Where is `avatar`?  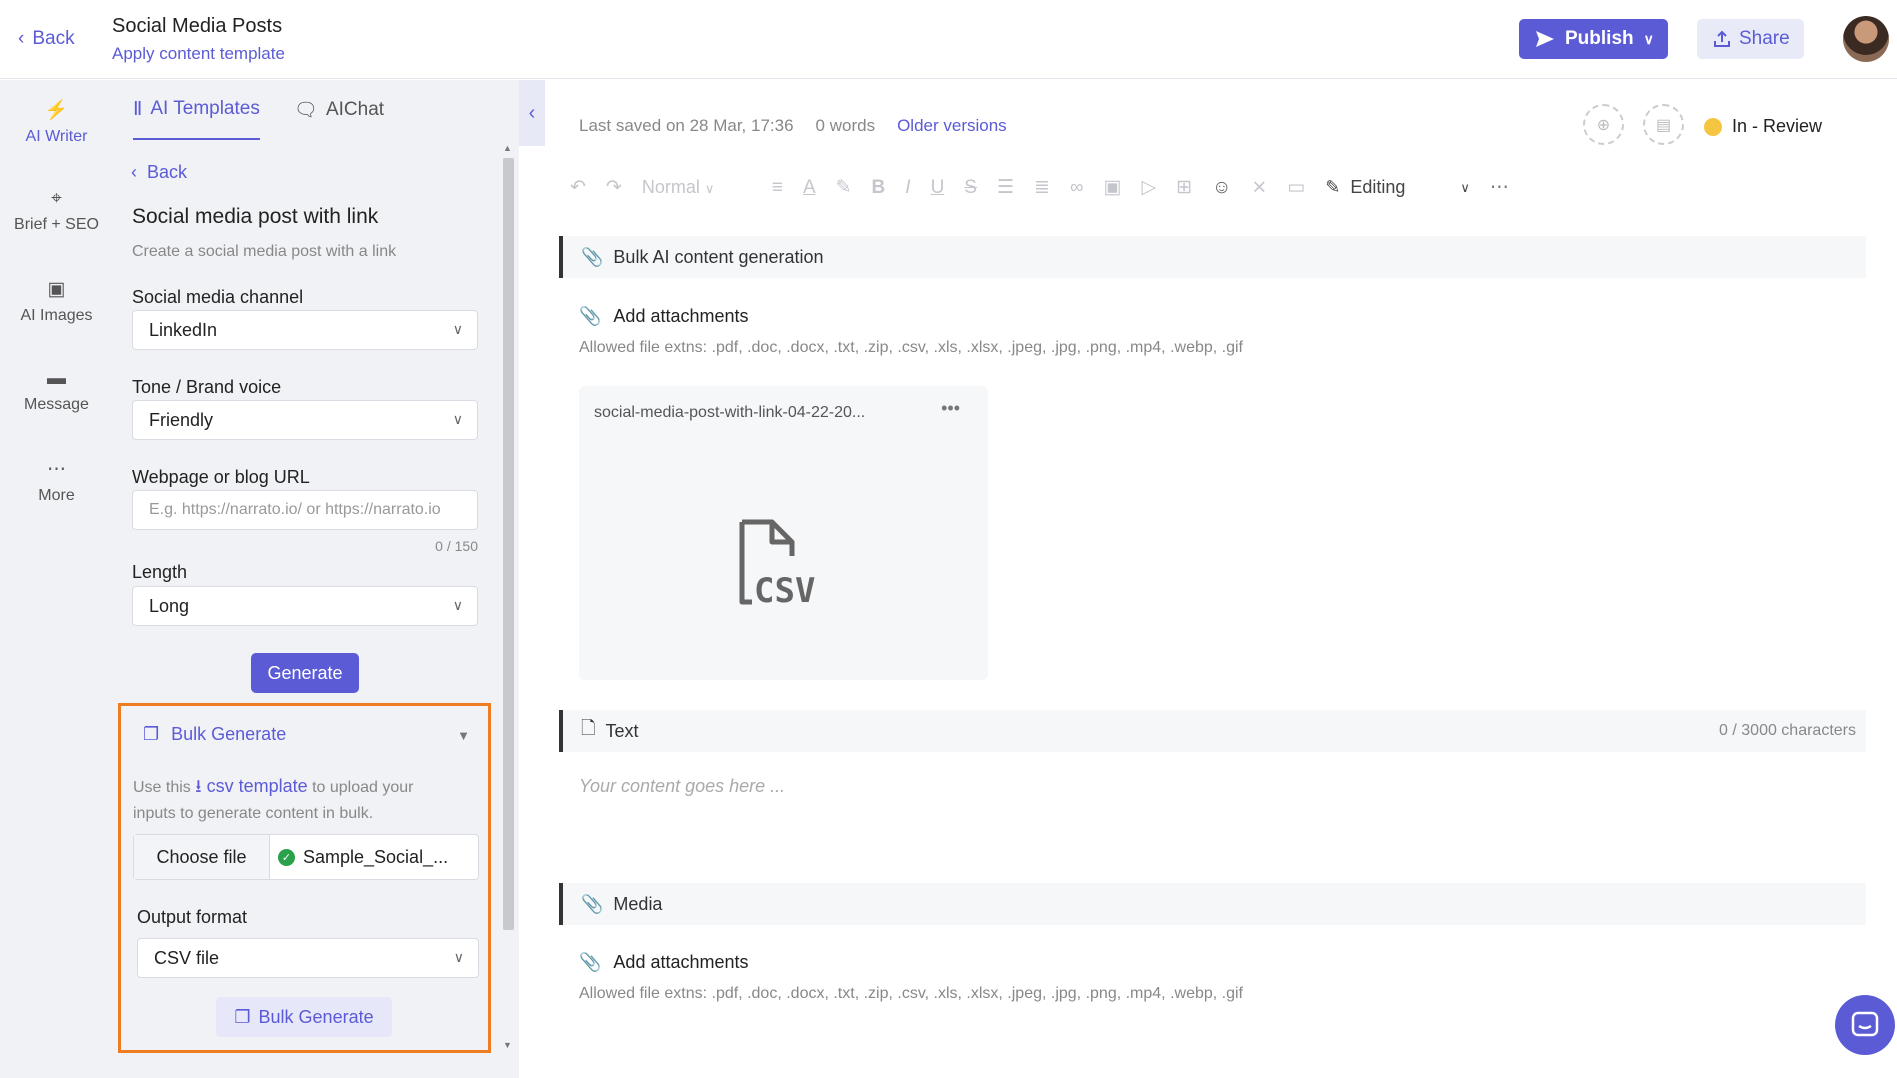
avatar is located at coordinates (1866, 39).